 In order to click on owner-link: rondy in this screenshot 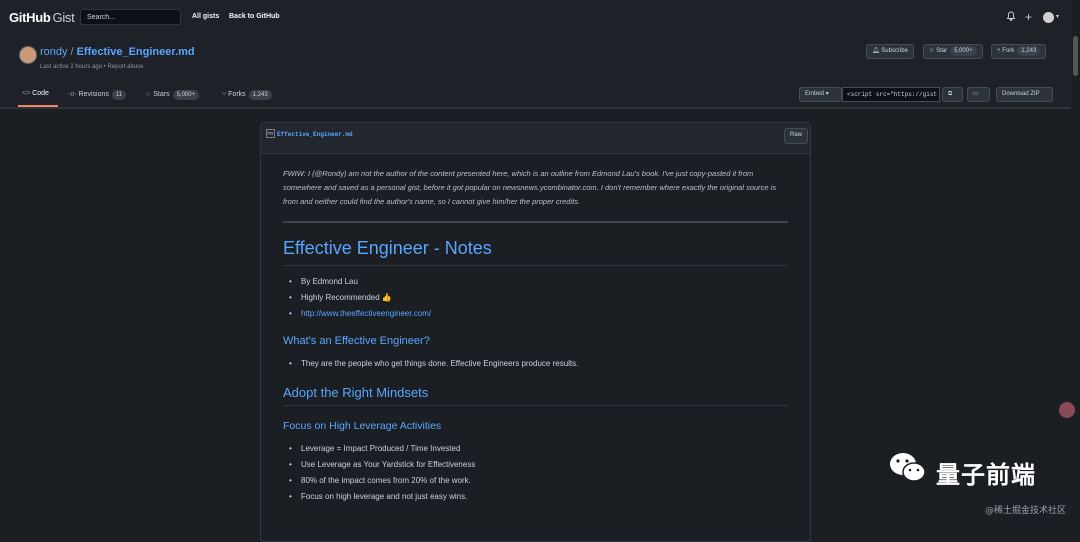, I will do `click(54, 52)`.